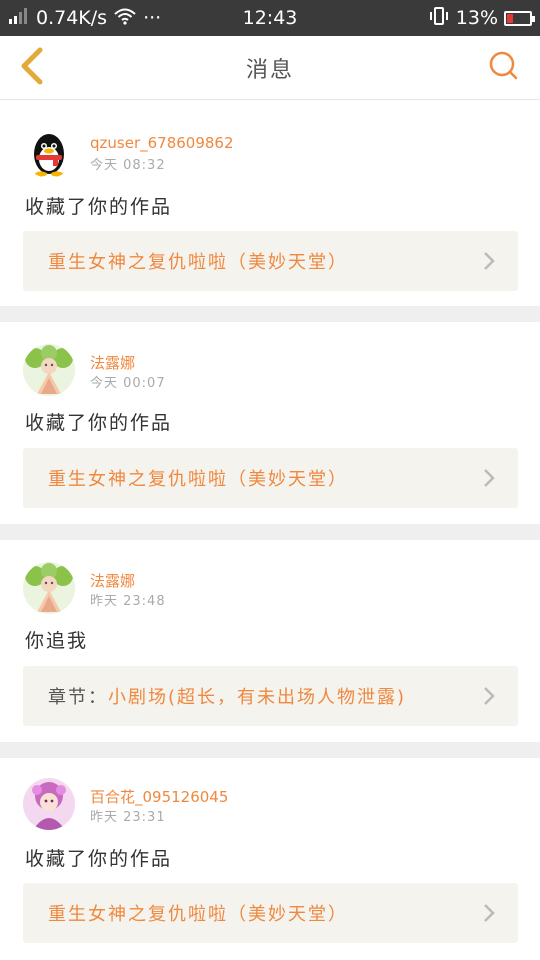 The height and width of the screenshot is (960, 540). What do you see at coordinates (125, 18) in the screenshot?
I see `wifi-icon` at bounding box center [125, 18].